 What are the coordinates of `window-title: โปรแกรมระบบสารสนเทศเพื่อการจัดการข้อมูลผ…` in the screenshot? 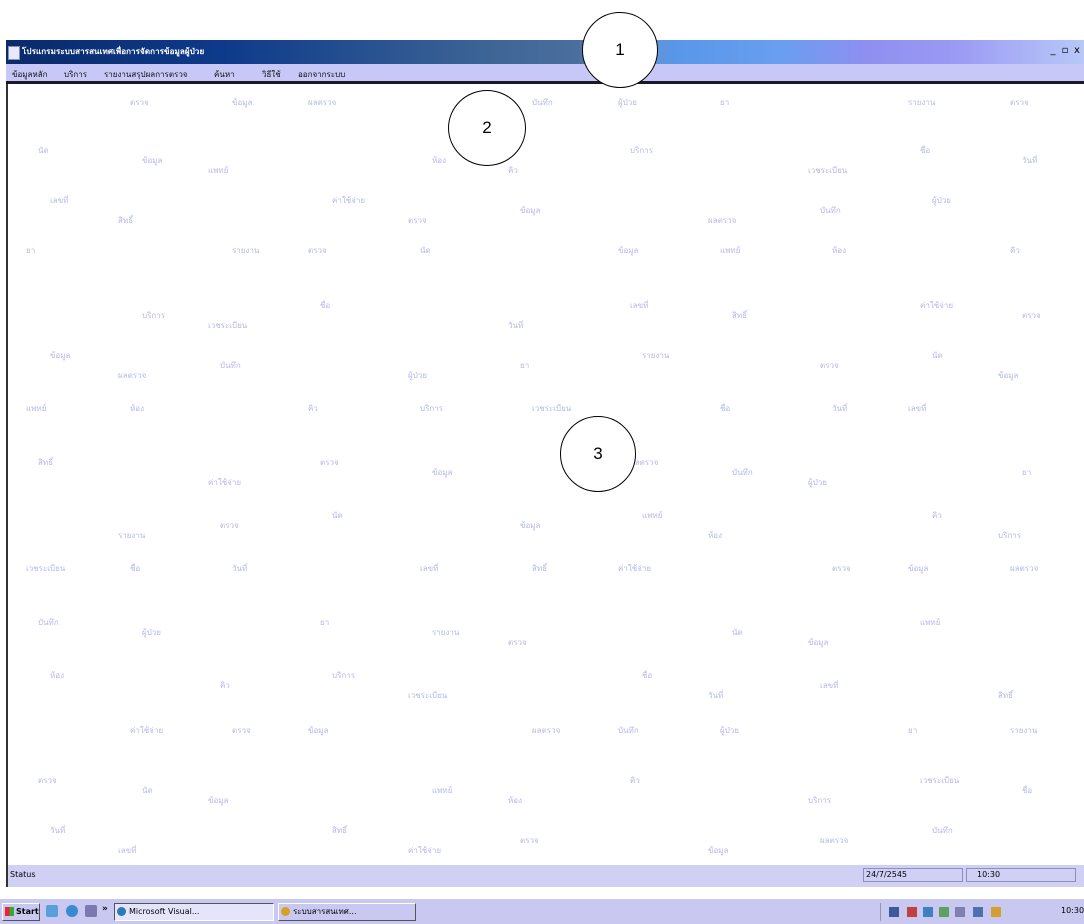 It's located at (113, 51).